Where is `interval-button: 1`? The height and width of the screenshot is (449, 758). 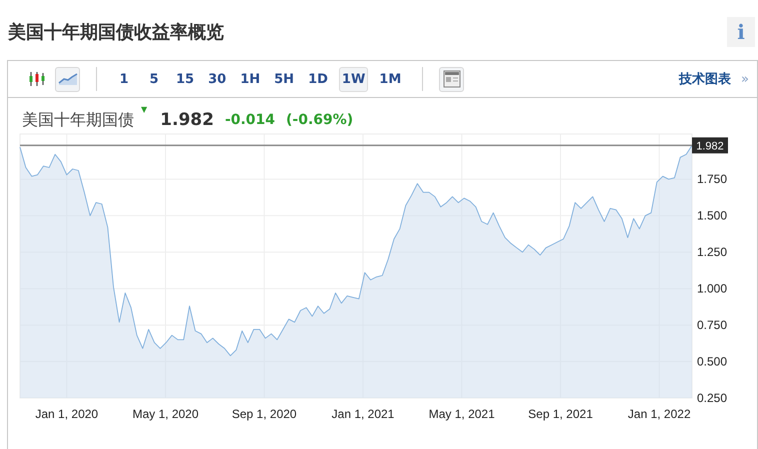
interval-button: 1 is located at coordinates (124, 79).